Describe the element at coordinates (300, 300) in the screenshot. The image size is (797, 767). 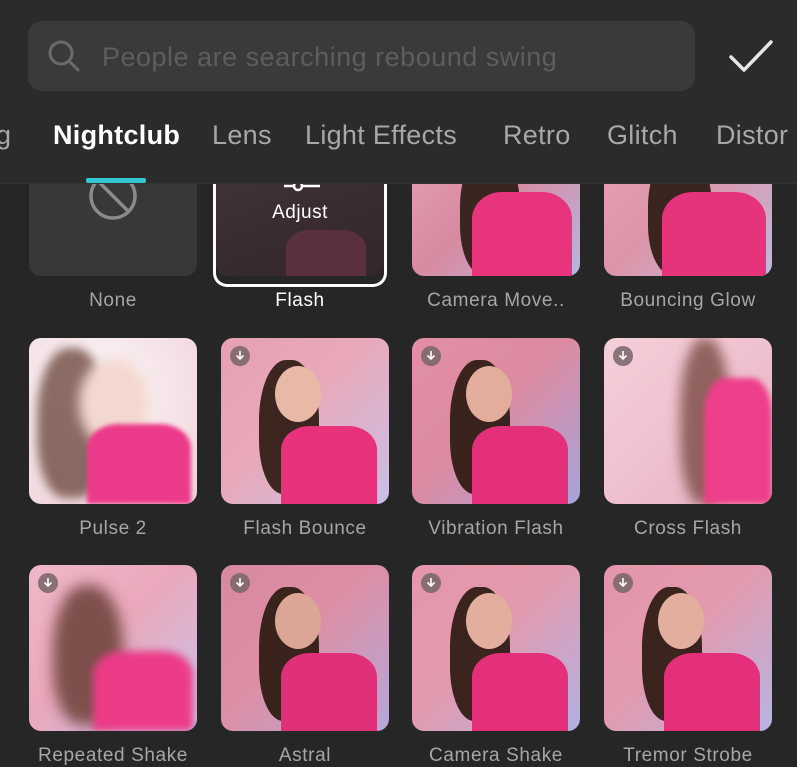
I see `effect-label: Flash` at that location.